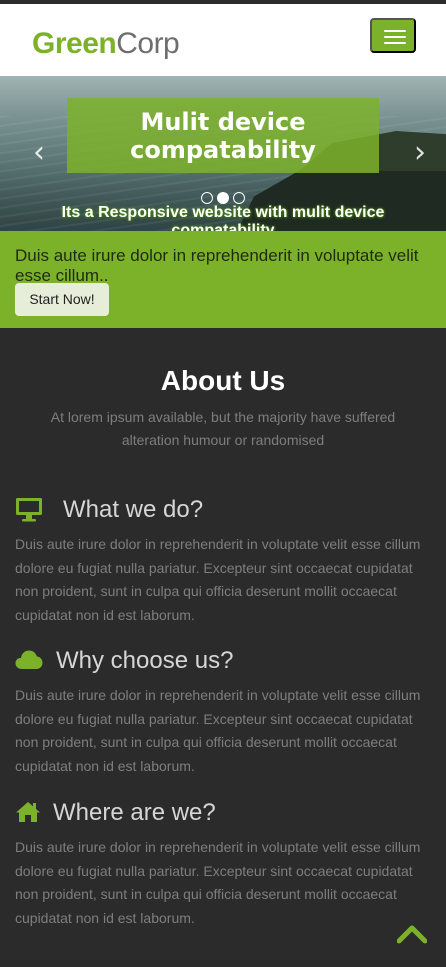 This screenshot has height=967, width=446. I want to click on about-title: About Us, so click(223, 380).